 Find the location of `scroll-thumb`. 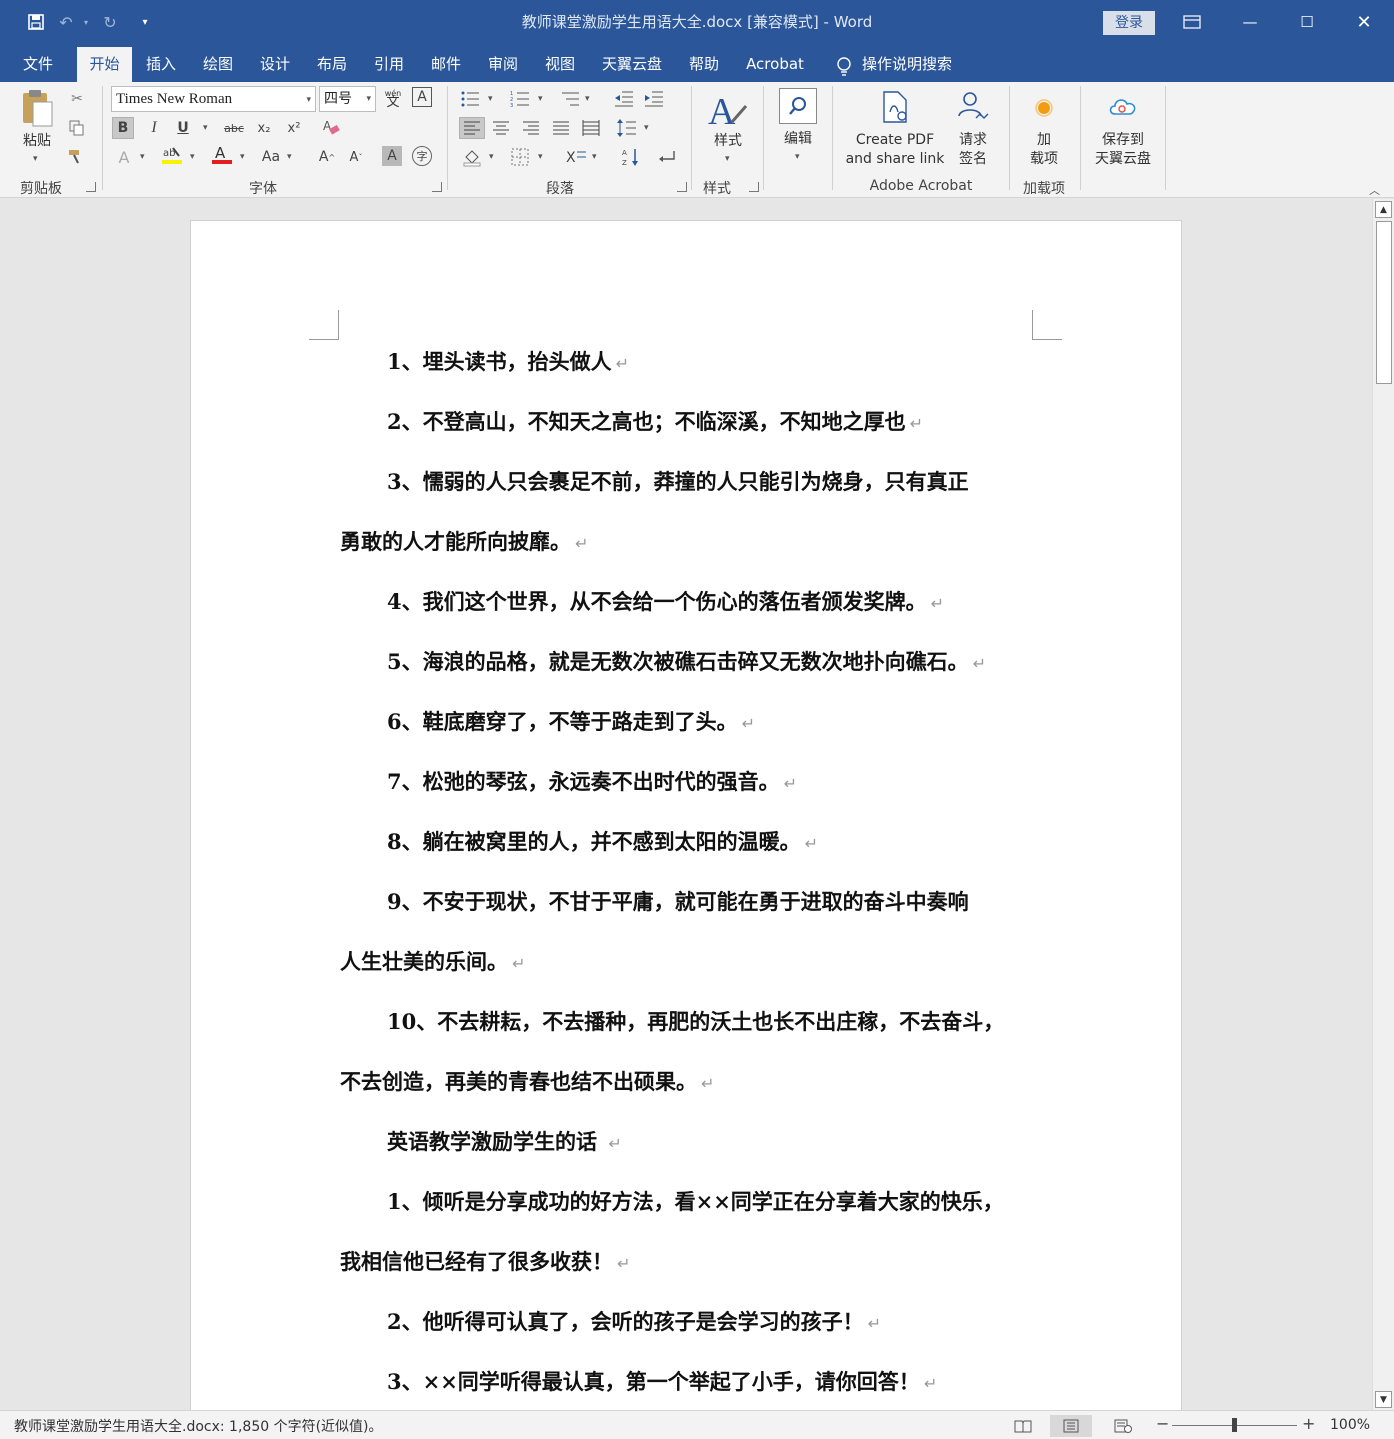

scroll-thumb is located at coordinates (1384, 302).